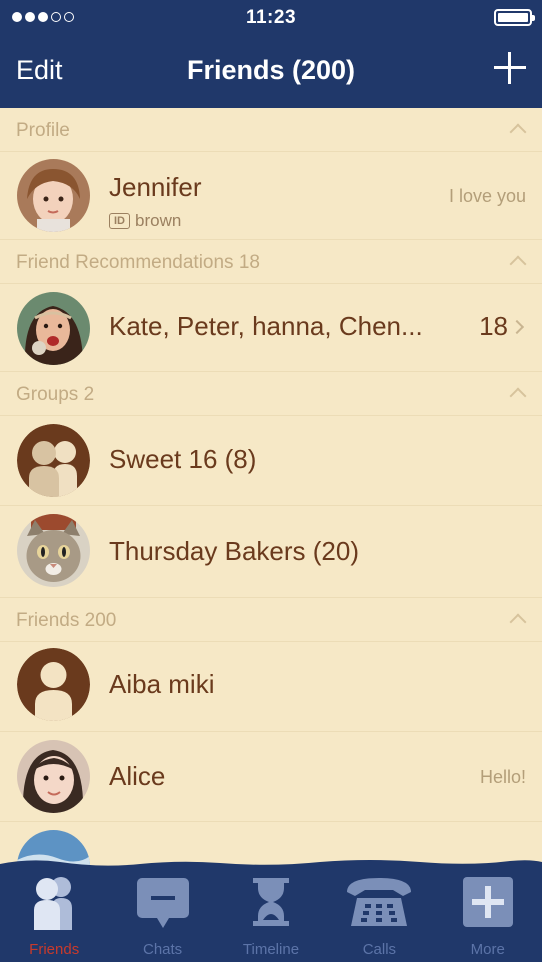 This screenshot has width=542, height=962. What do you see at coordinates (517, 327) in the screenshot?
I see `chevron-right-icon` at bounding box center [517, 327].